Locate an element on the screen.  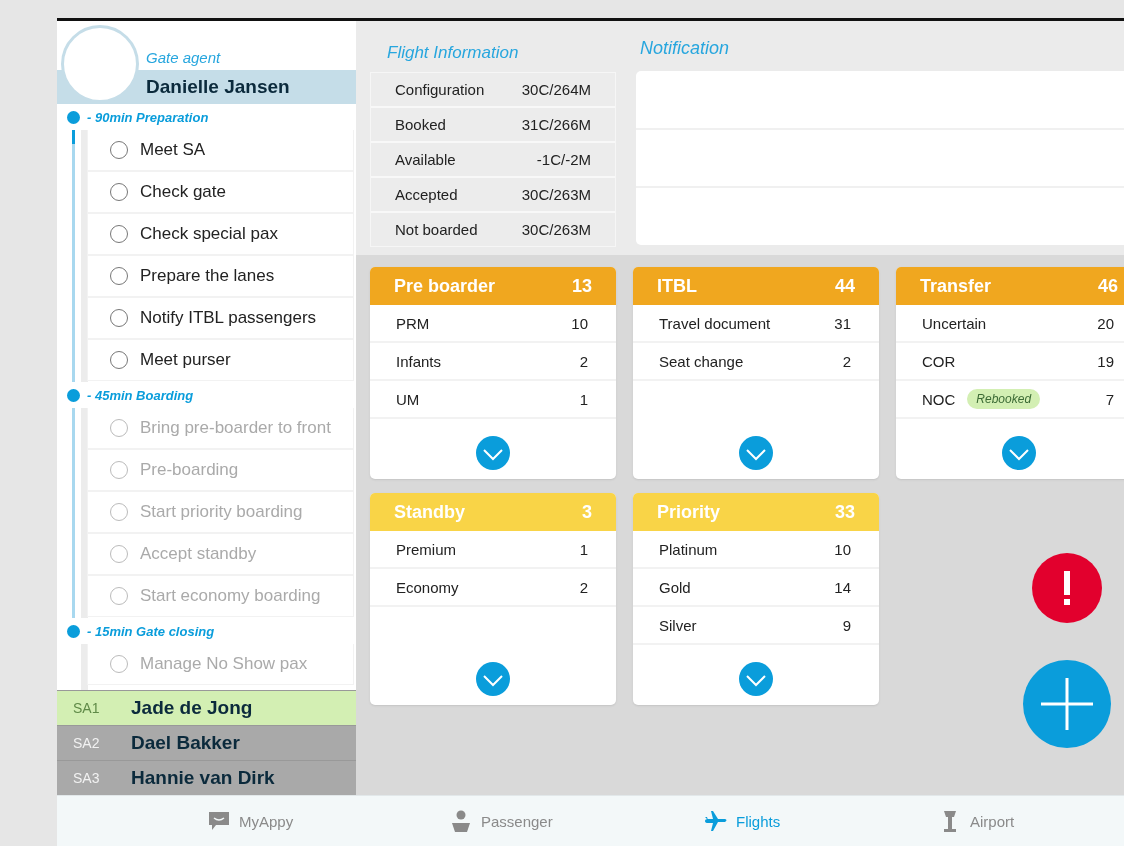
phase-label: - 45min Boarding is located at coordinates (140, 395).